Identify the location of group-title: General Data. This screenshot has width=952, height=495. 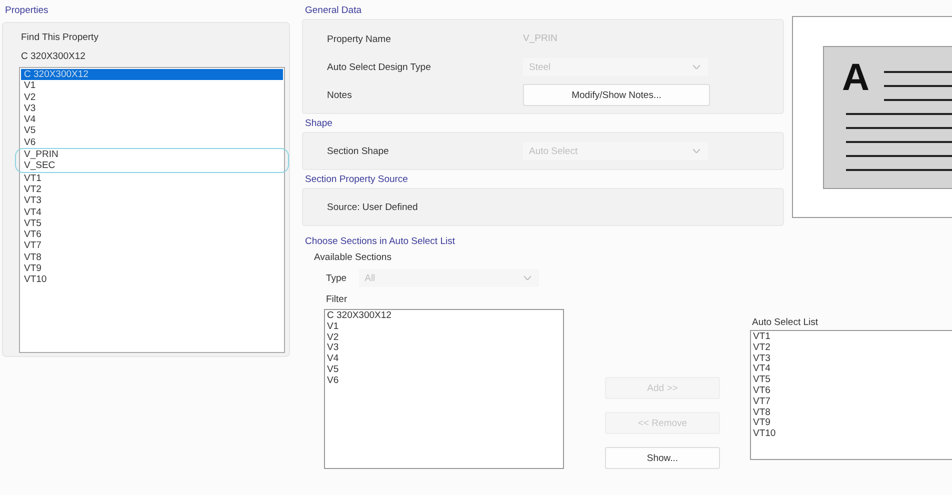
(333, 11).